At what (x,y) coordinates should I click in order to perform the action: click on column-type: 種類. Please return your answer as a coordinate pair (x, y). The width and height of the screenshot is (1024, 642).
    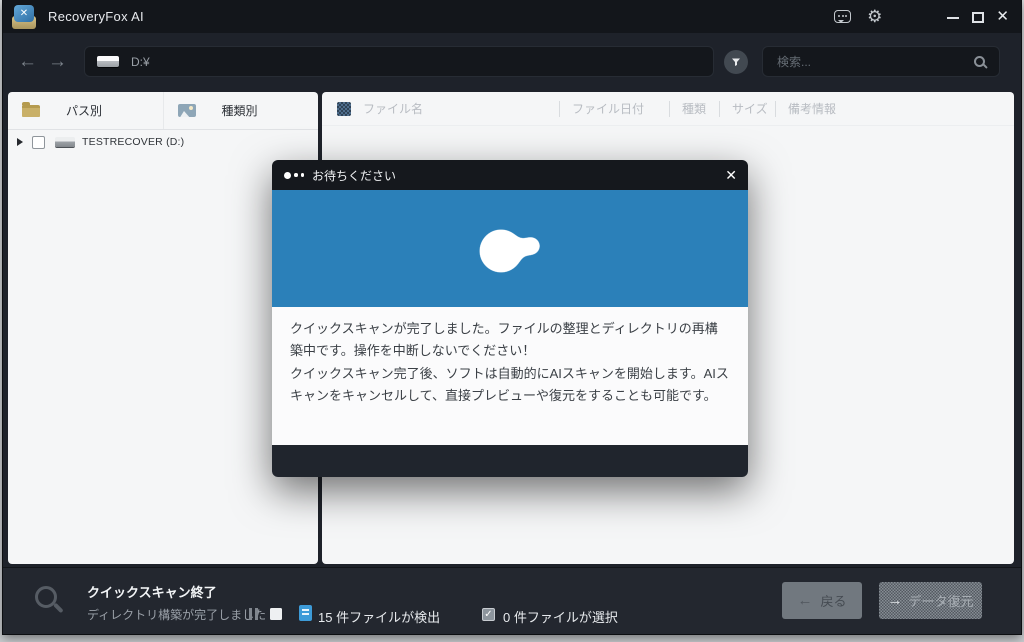
    Looking at the image, I should click on (687, 109).